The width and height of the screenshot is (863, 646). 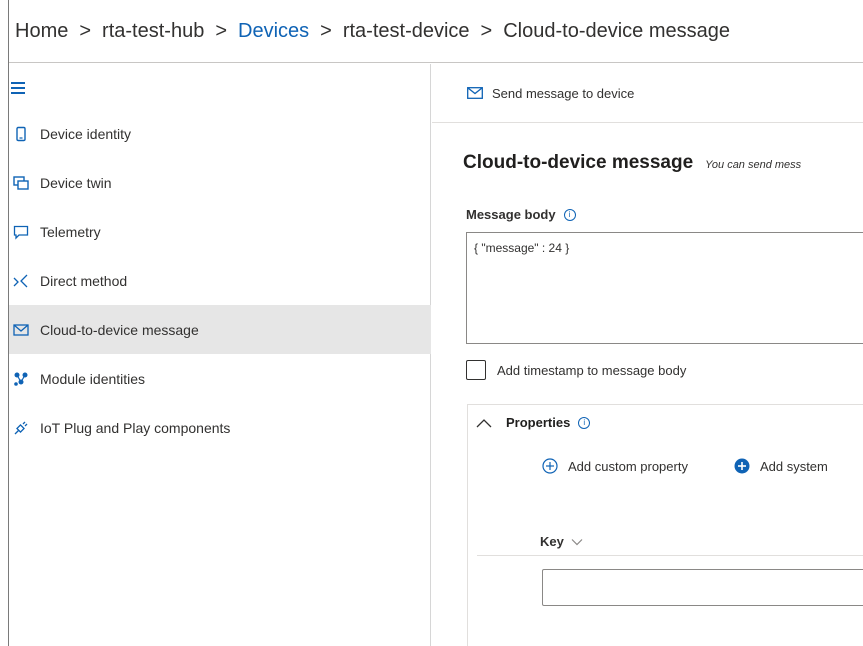 I want to click on breadcrumb-current: Cloud-to-device message, so click(x=617, y=30).